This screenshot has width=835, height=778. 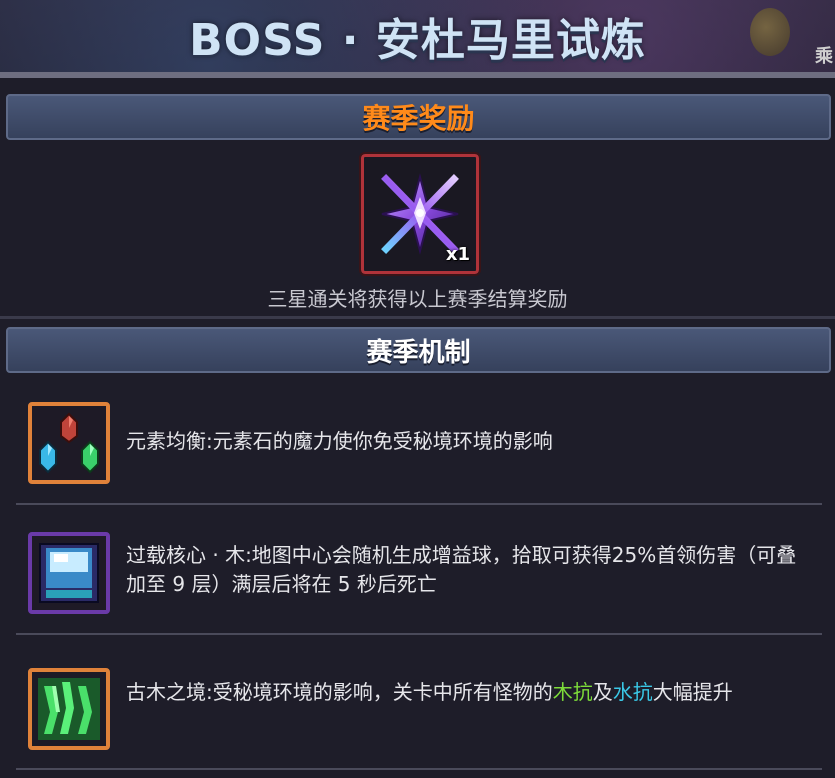 I want to click on element-stones-graphic, so click(x=69, y=443).